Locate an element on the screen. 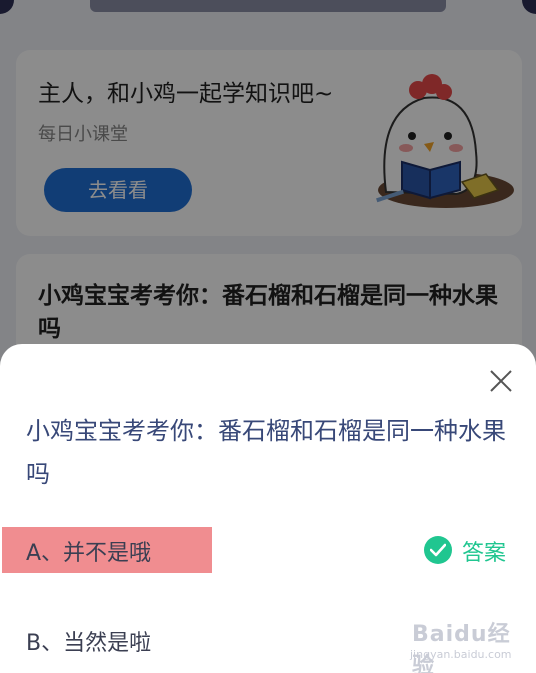  baidu-watermark: Baidu经验 jingyan.baidu.com is located at coordinates (467, 644).